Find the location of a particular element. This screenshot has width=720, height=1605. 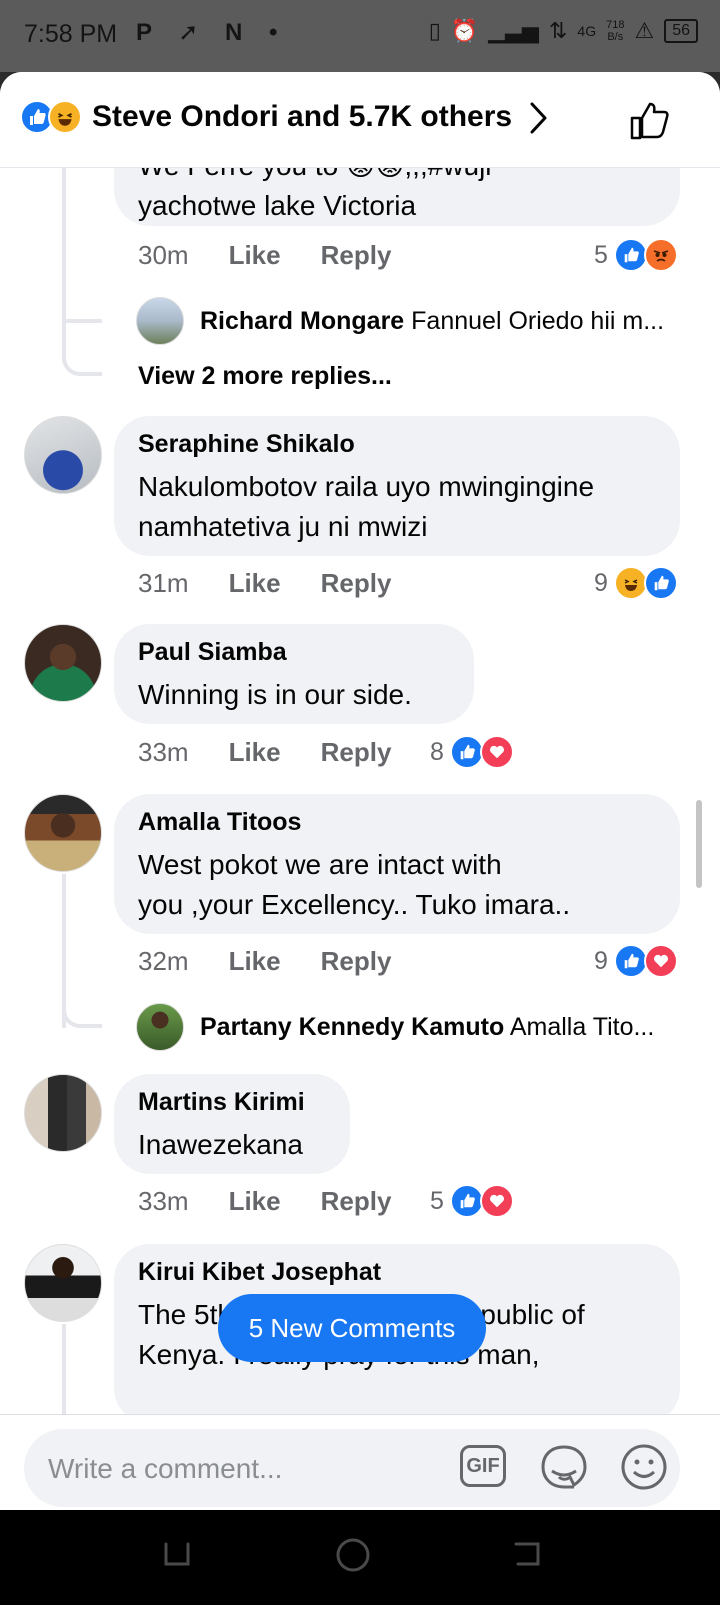

chevron-right-icon is located at coordinates (538, 118).